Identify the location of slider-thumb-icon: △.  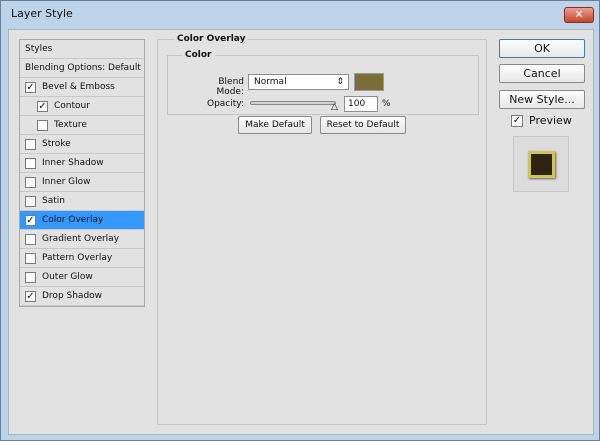
(334, 107).